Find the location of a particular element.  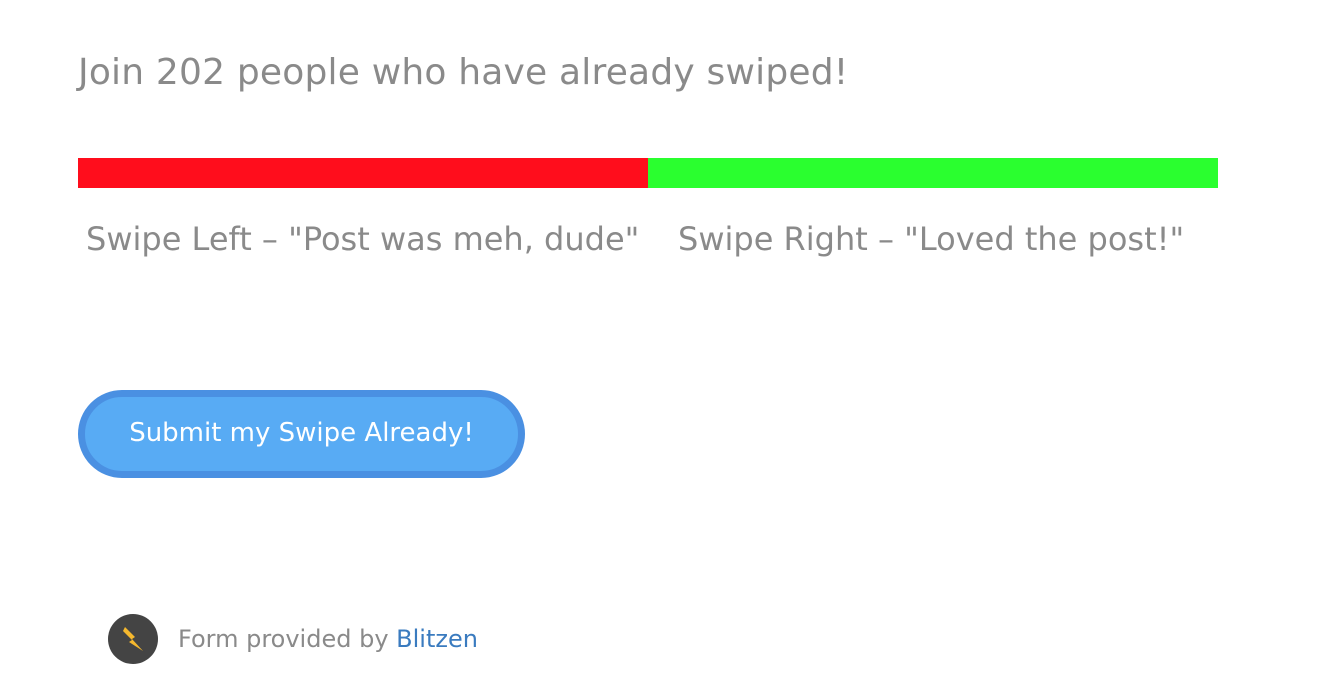

swipe-right-label: Swipe Right – "Loved the post!" is located at coordinates (931, 239).